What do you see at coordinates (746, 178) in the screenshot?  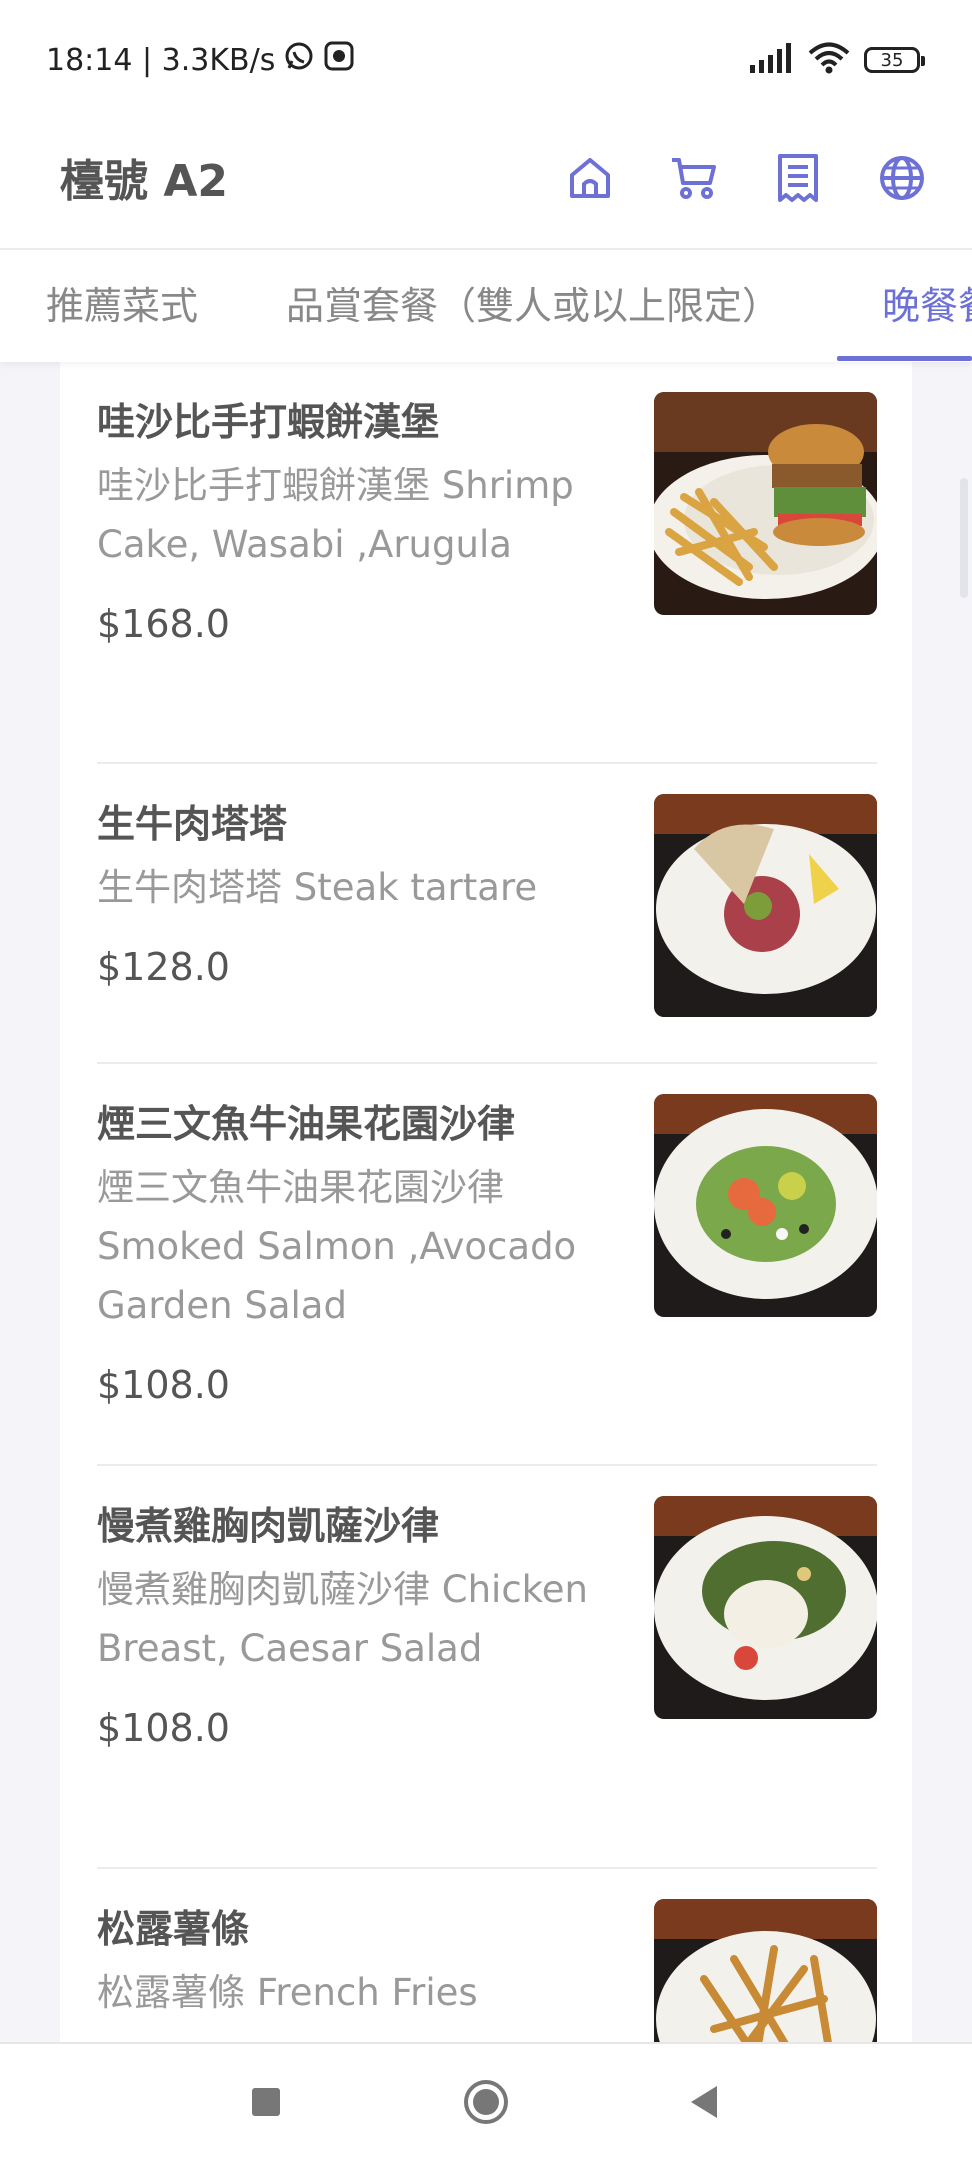 I see `header-actions` at bounding box center [746, 178].